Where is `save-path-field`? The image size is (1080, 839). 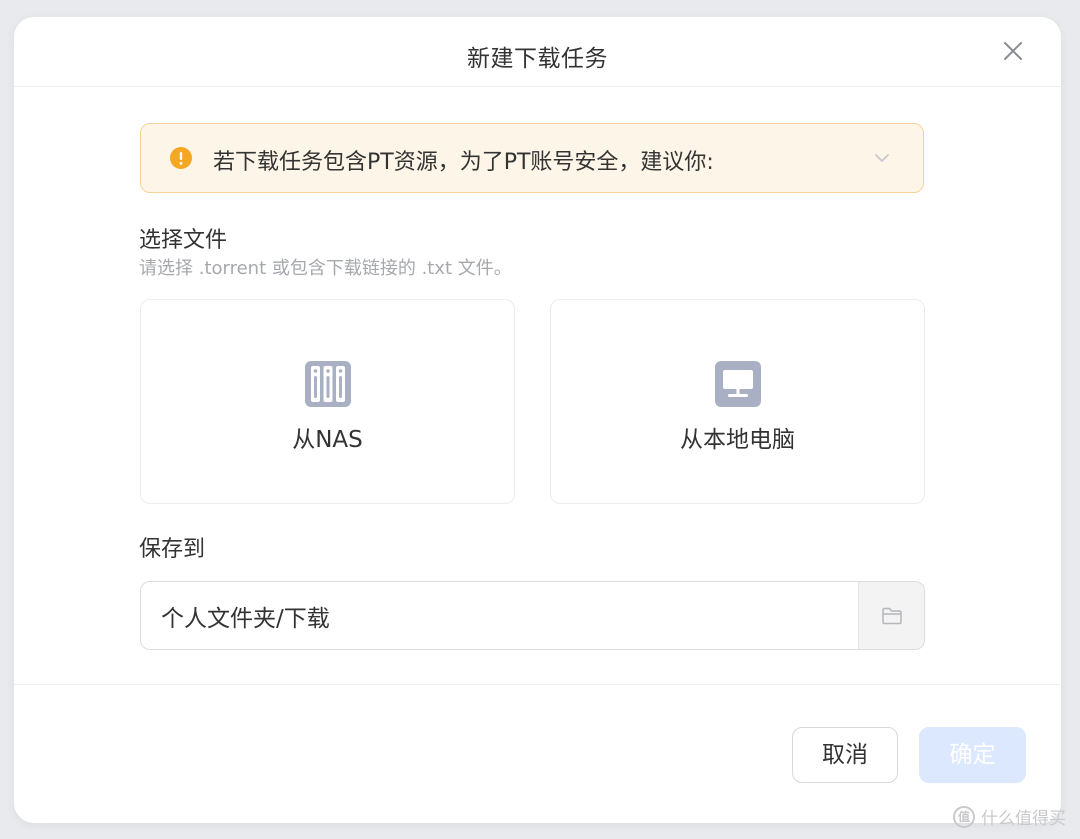 save-path-field is located at coordinates (532, 615).